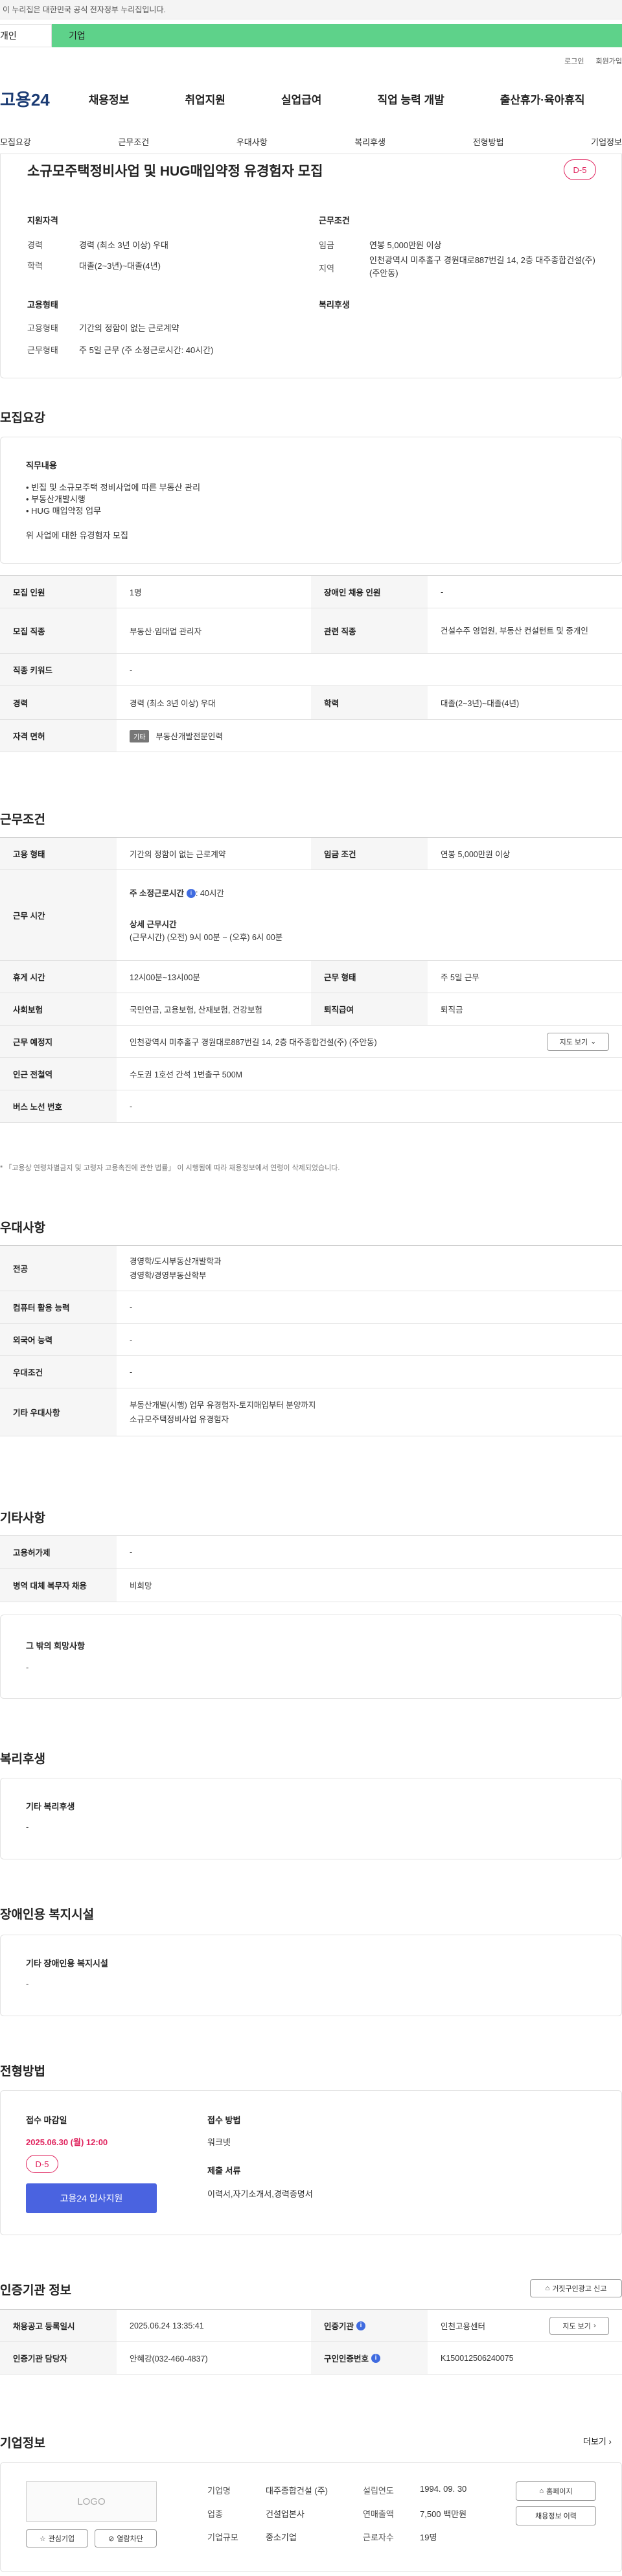 This screenshot has height=2576, width=622. I want to click on agency-map-button: 지도 보기 ›, so click(579, 2325).